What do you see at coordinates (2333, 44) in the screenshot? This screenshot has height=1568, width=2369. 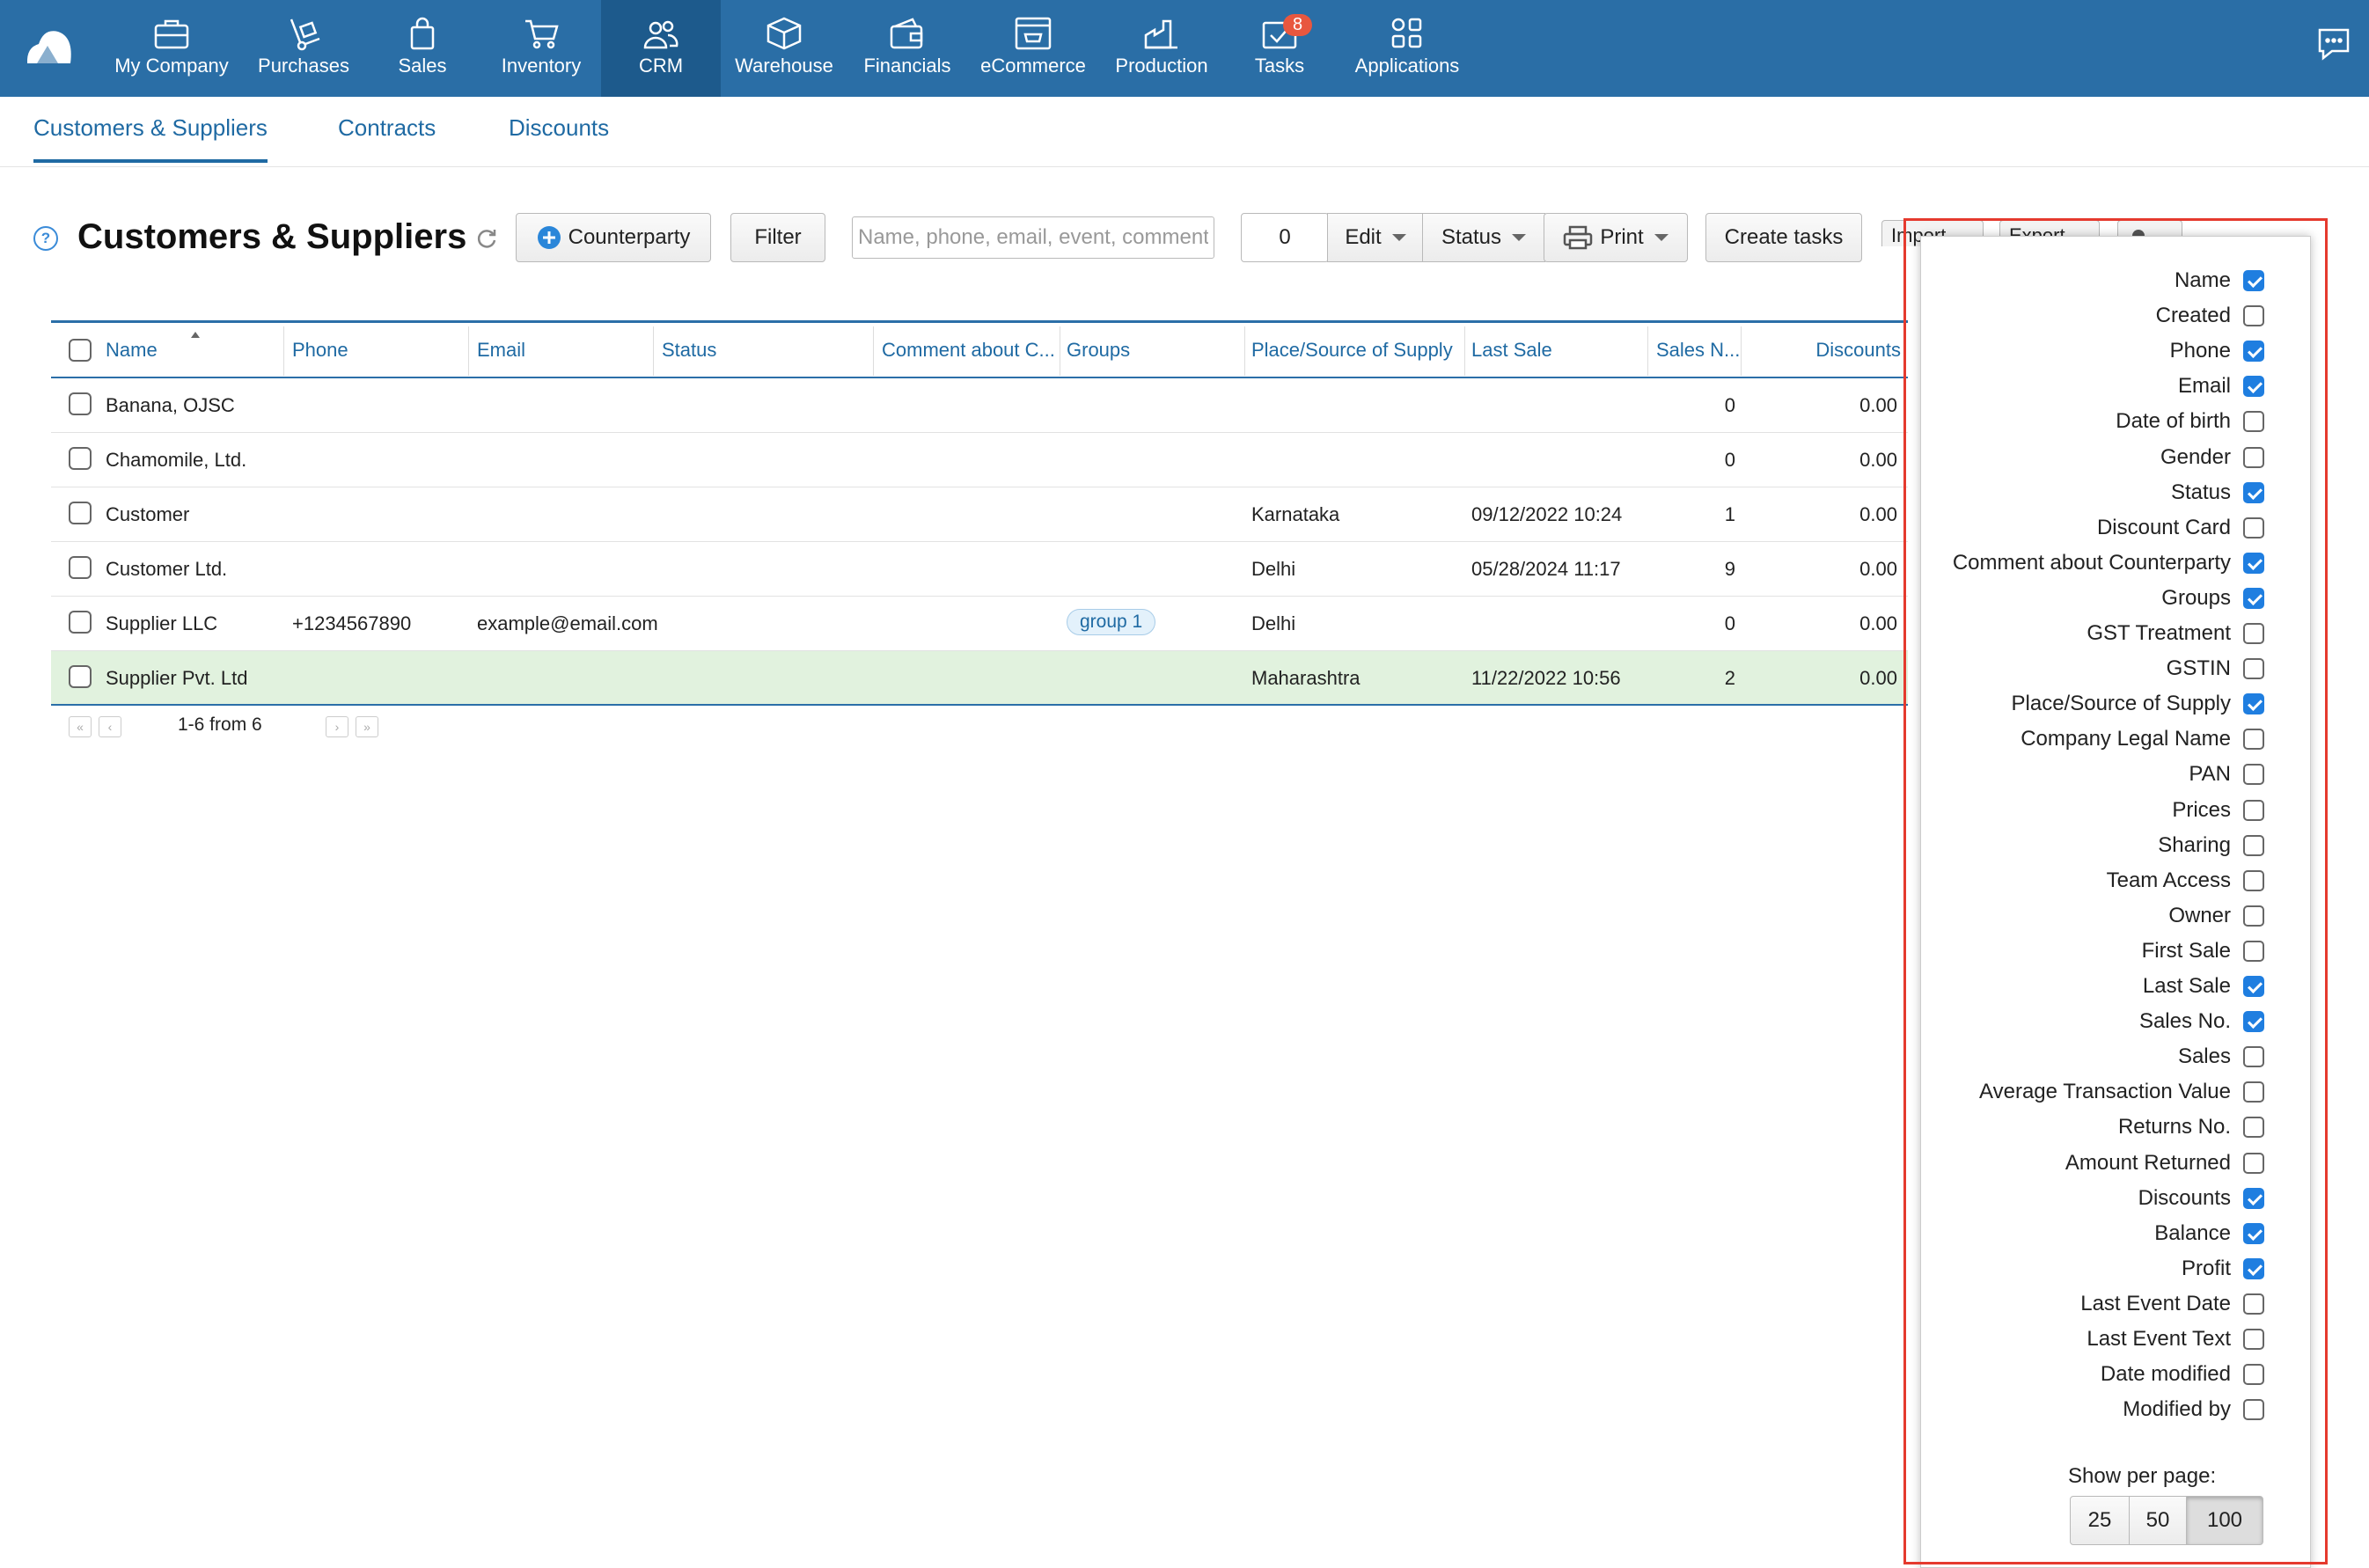 I see `chat-icon` at bounding box center [2333, 44].